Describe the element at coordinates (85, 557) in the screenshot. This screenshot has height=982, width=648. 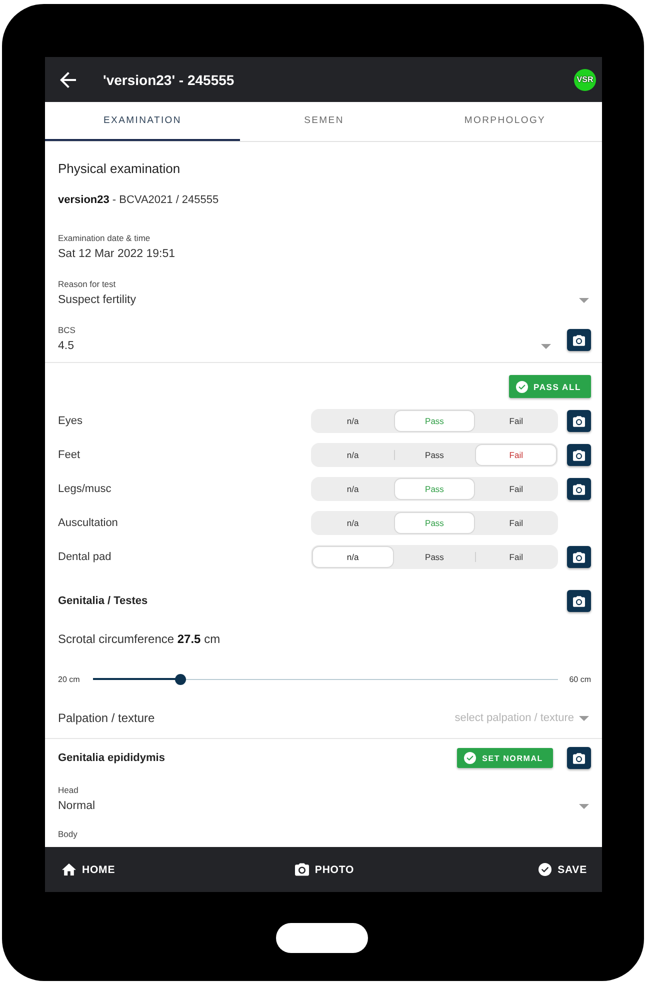
I see `check-label: Dental pad` at that location.